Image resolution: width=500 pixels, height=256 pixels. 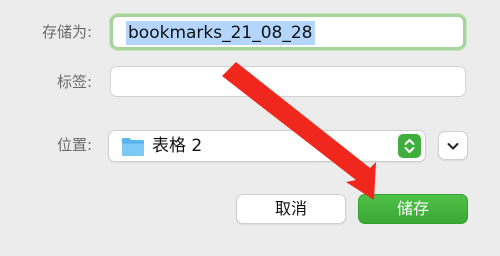 What do you see at coordinates (409, 146) in the screenshot?
I see `popup-stepper-icon` at bounding box center [409, 146].